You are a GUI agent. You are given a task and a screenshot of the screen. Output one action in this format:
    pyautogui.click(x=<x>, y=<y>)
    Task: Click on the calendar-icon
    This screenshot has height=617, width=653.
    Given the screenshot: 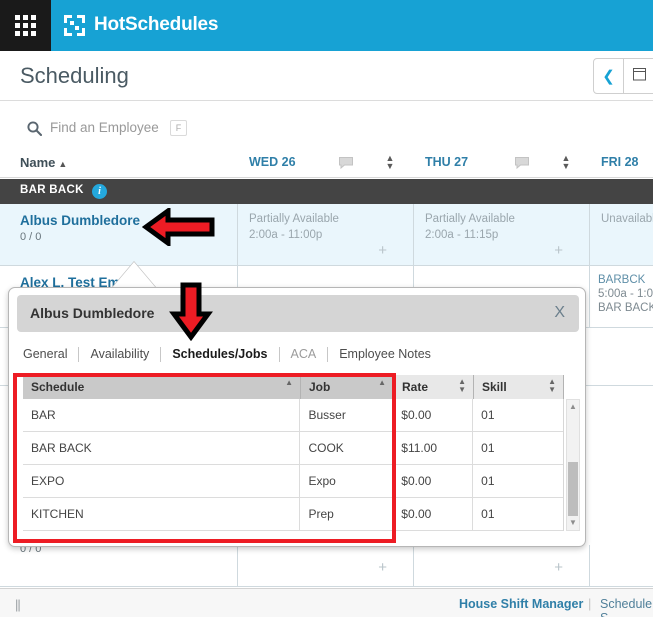 What is the action you would take?
    pyautogui.click(x=639, y=76)
    